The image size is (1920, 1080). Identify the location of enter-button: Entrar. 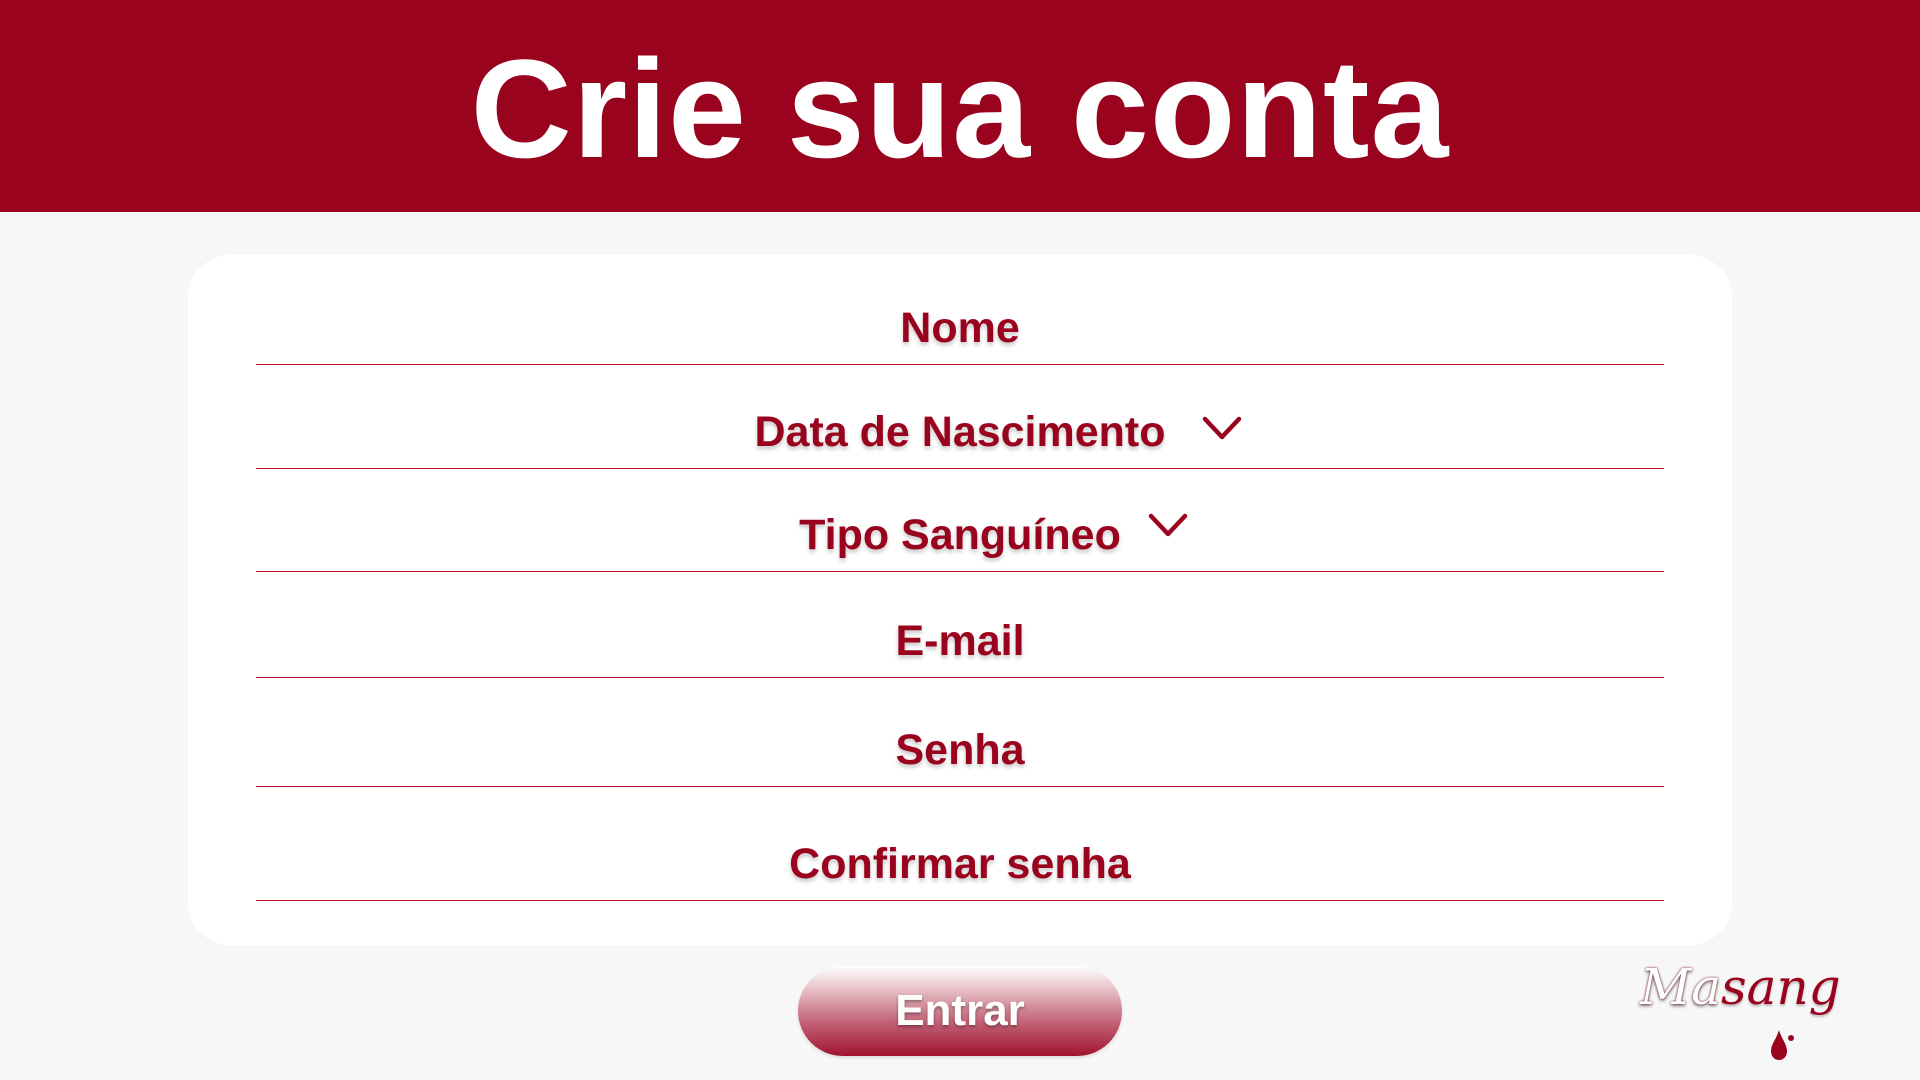
(960, 1011).